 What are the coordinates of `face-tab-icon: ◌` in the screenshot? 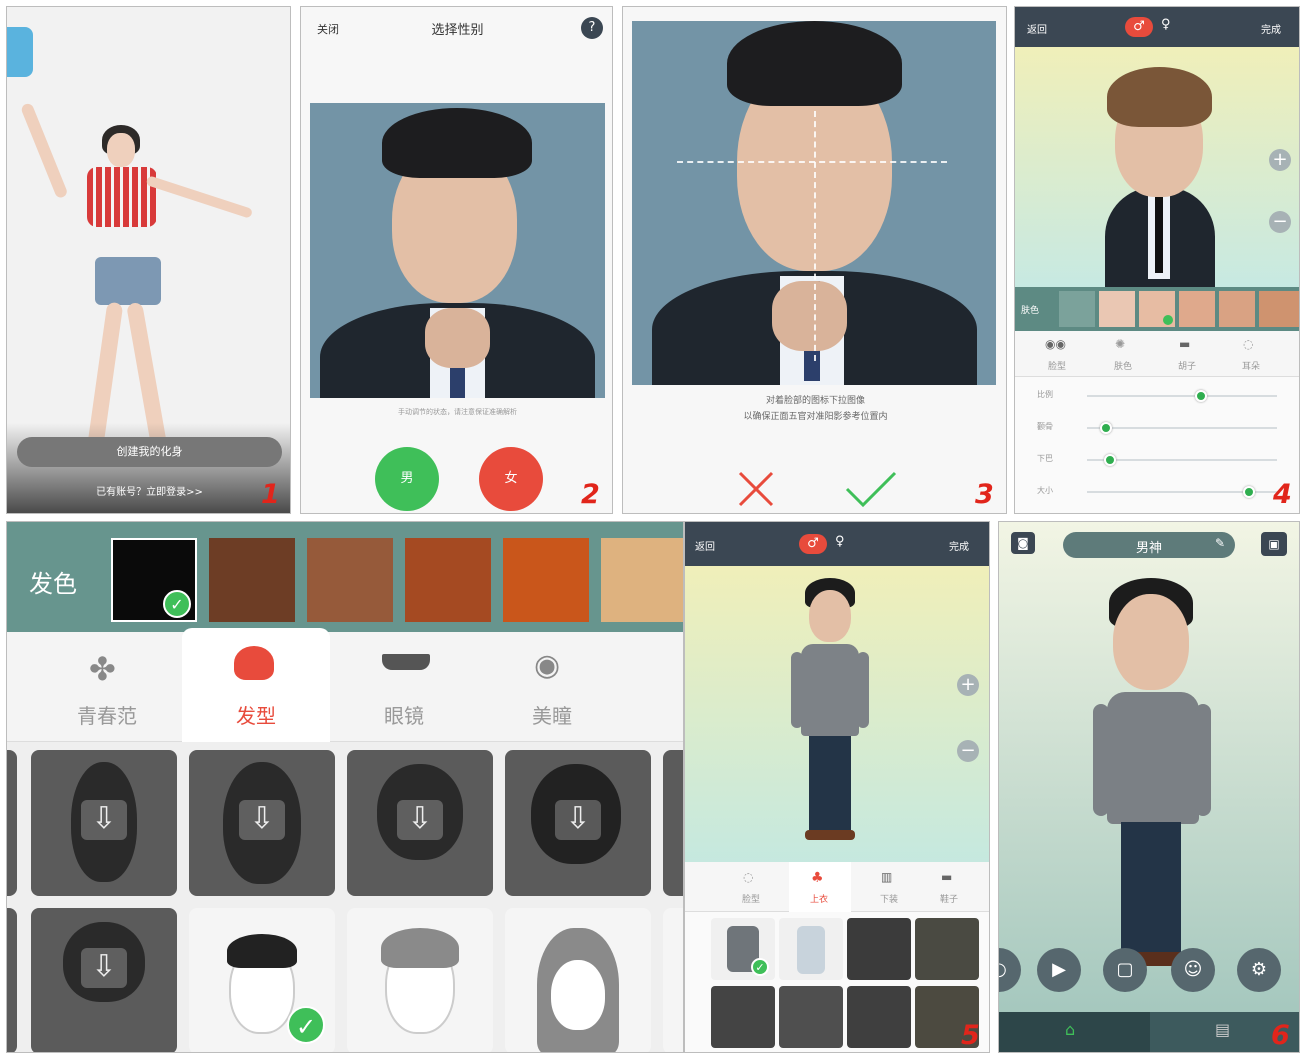 It's located at (748, 877).